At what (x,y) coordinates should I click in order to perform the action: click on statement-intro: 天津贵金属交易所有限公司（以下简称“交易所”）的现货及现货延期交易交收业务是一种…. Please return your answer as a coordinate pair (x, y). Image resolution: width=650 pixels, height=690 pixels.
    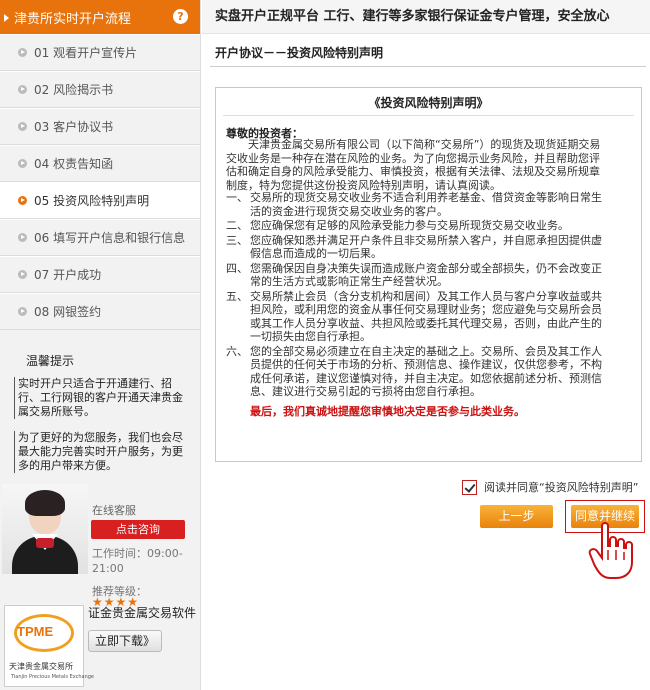
    Looking at the image, I should click on (413, 165).